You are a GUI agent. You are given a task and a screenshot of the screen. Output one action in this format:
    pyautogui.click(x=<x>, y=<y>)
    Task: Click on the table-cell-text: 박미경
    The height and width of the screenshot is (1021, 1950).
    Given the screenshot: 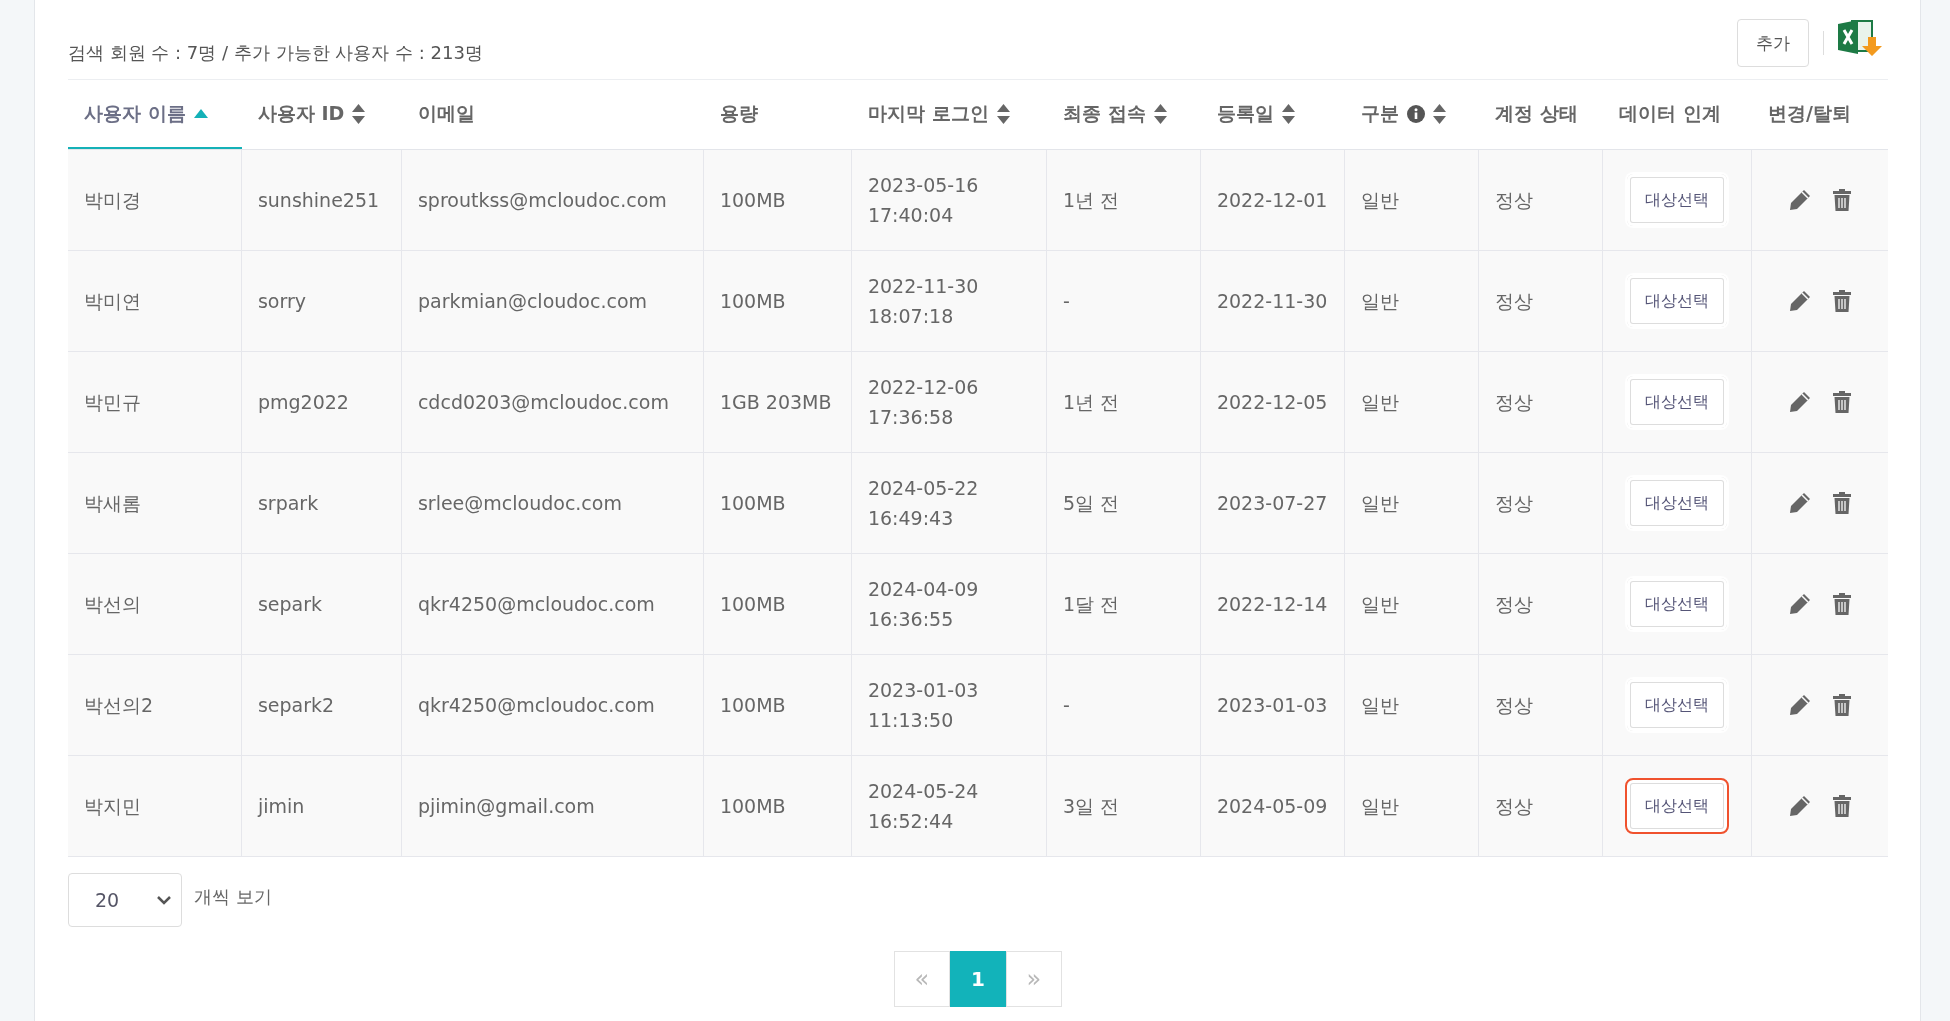 What is the action you would take?
    pyautogui.click(x=112, y=200)
    